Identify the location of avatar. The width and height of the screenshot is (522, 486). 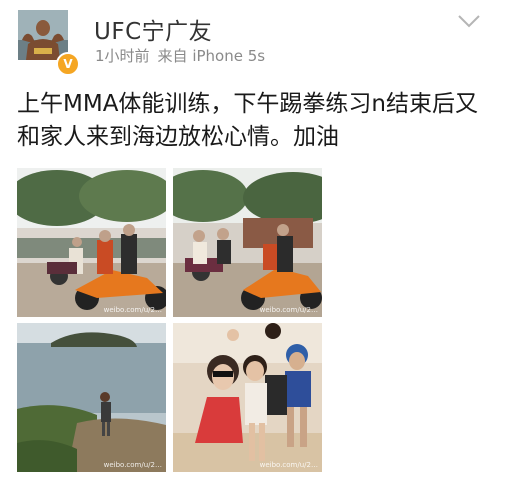
(43, 35).